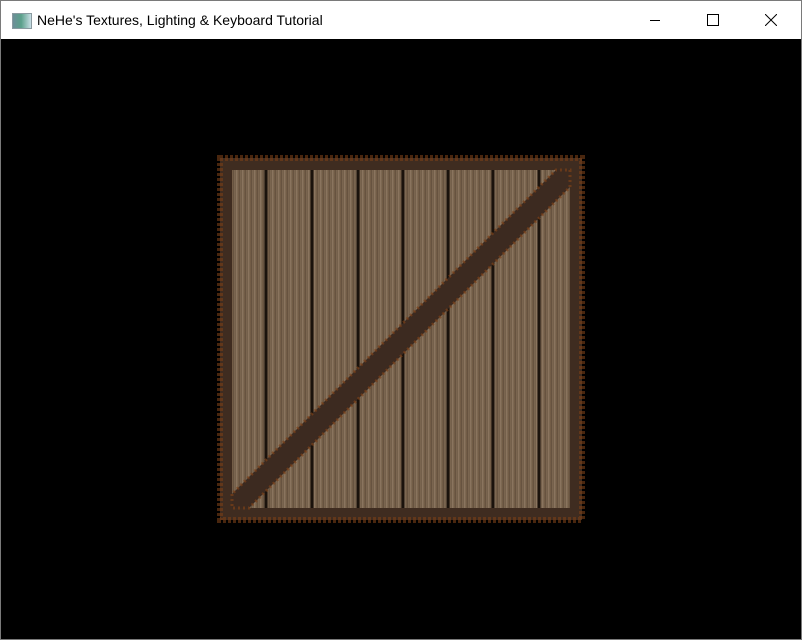 The width and height of the screenshot is (802, 640). I want to click on close-button, so click(771, 20).